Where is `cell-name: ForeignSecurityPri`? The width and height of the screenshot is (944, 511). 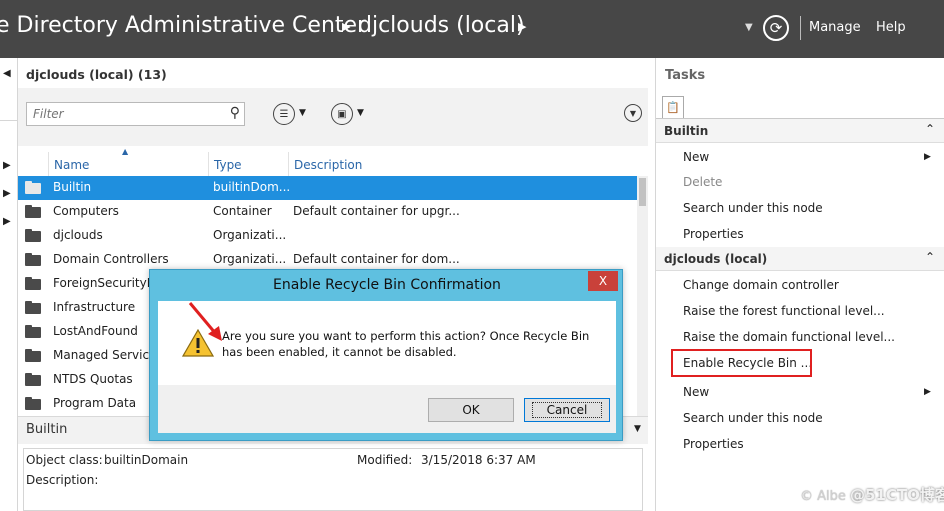
cell-name: ForeignSecurityPri is located at coordinates (107, 283).